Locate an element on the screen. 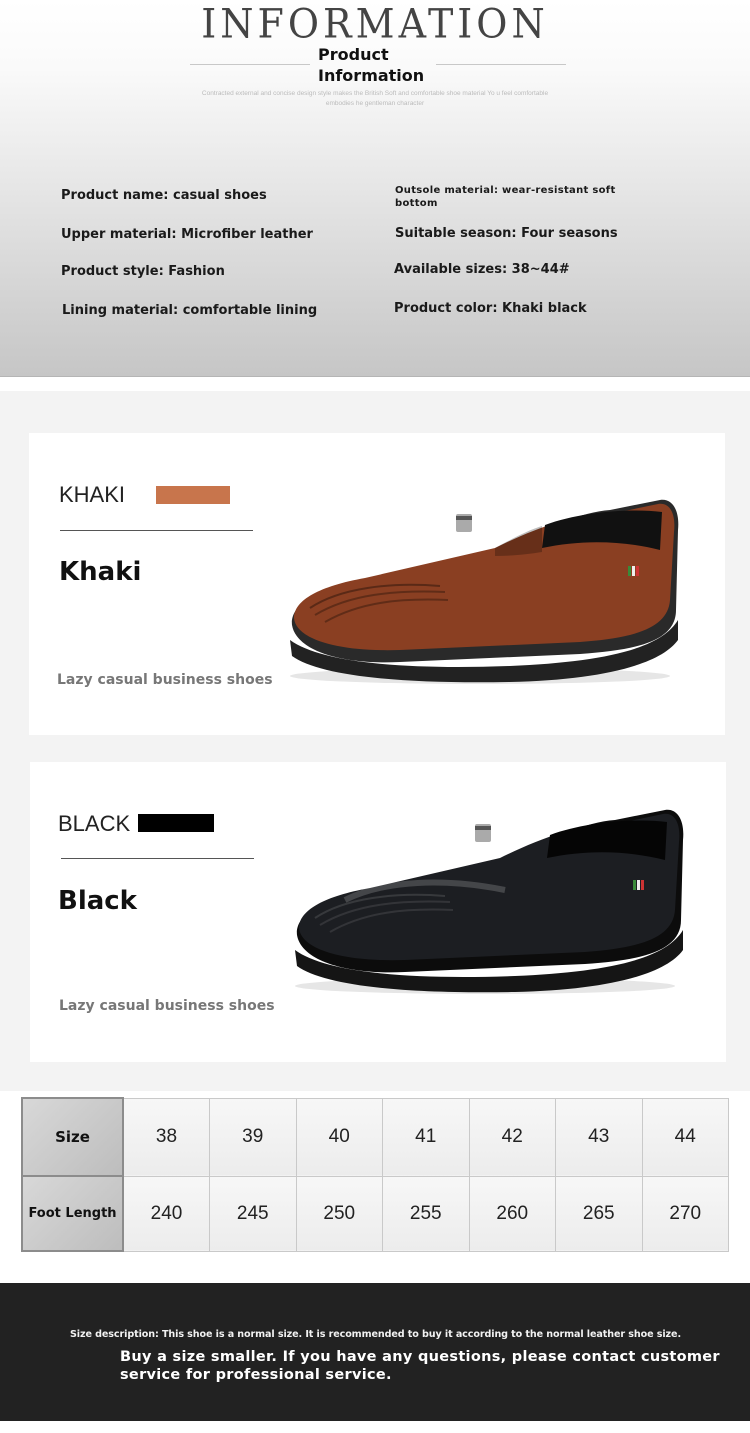 The height and width of the screenshot is (1433, 750). heading-divider-left is located at coordinates (250, 64).